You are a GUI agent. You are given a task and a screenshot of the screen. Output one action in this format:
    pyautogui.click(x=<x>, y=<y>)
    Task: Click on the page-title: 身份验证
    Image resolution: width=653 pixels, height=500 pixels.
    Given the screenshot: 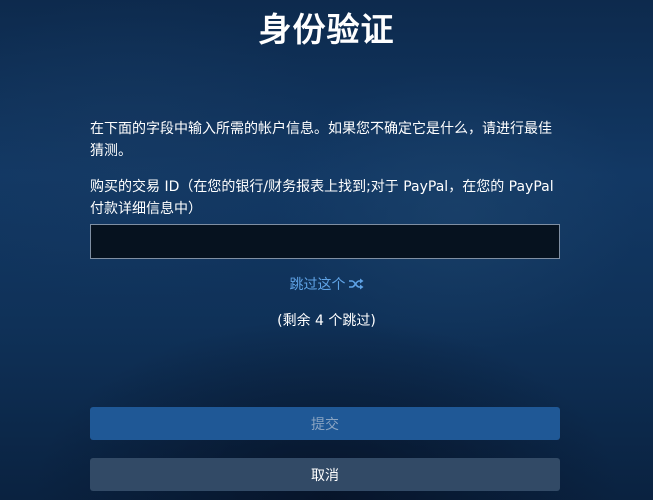 What is the action you would take?
    pyautogui.click(x=326, y=29)
    